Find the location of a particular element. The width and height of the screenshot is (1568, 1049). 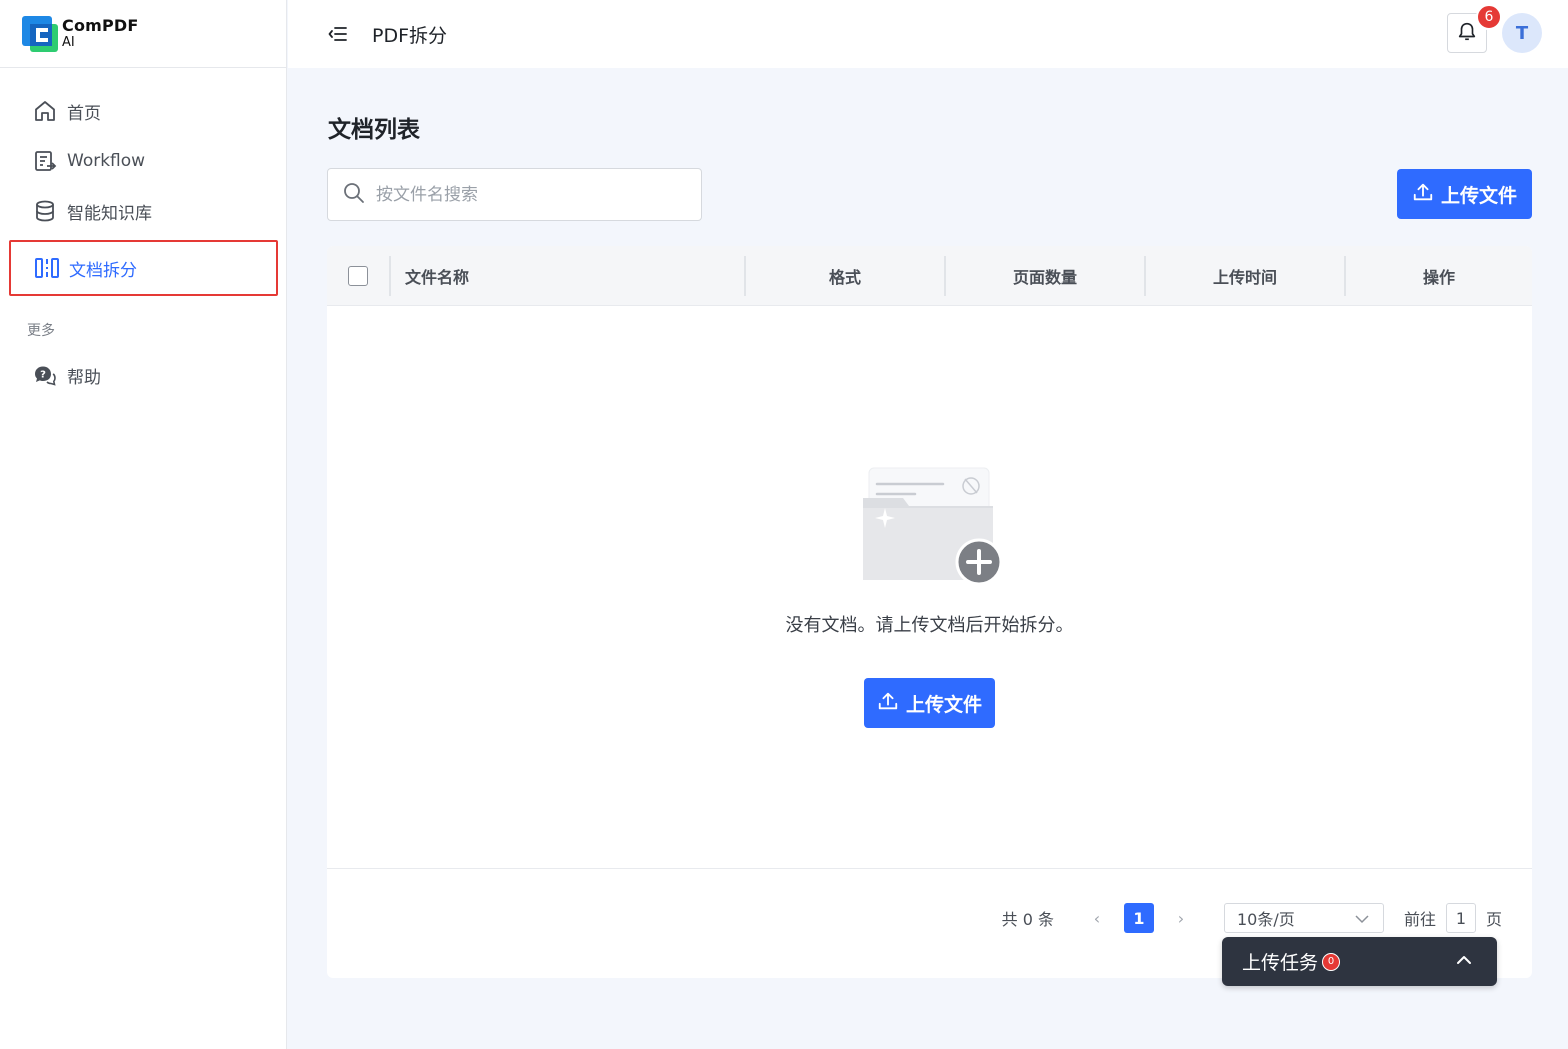

goto-label: 前往 is located at coordinates (1419, 919).